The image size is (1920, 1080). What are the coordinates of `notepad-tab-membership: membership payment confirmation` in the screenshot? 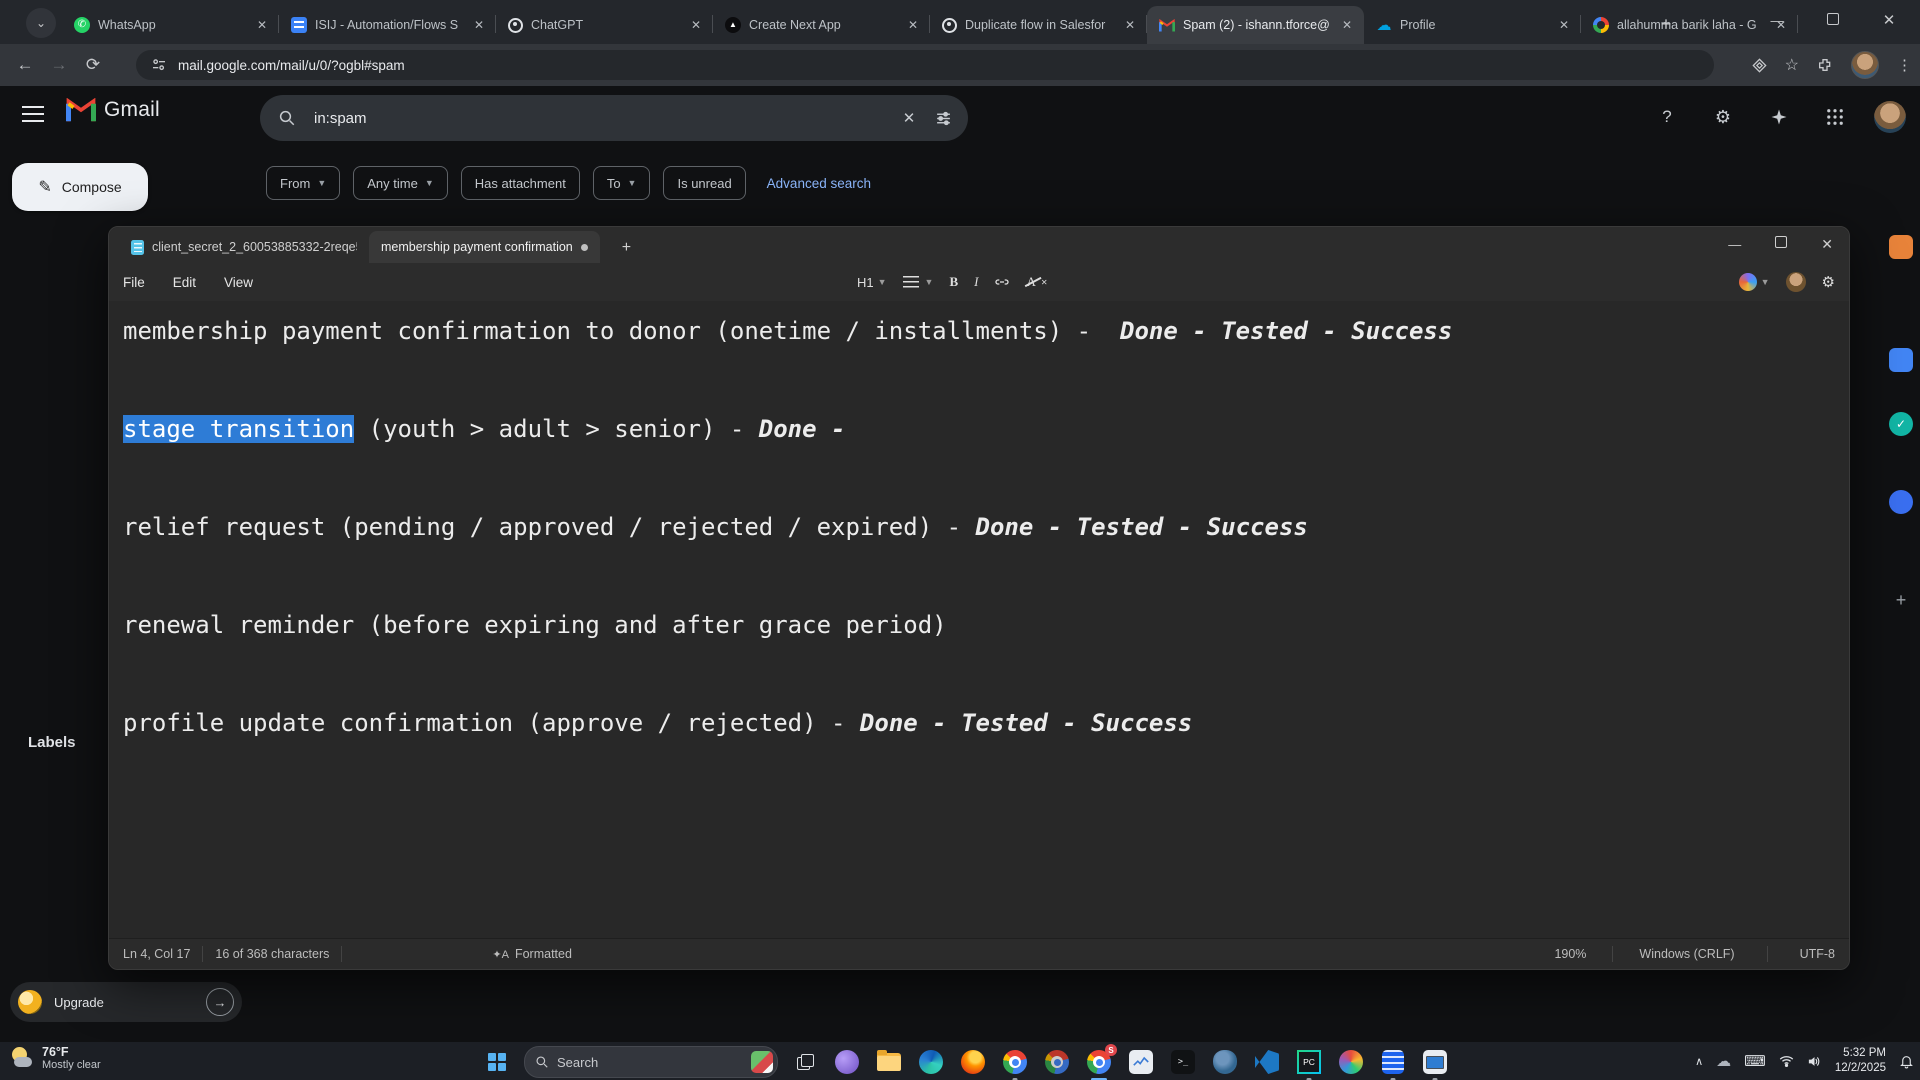 It's located at (484, 247).